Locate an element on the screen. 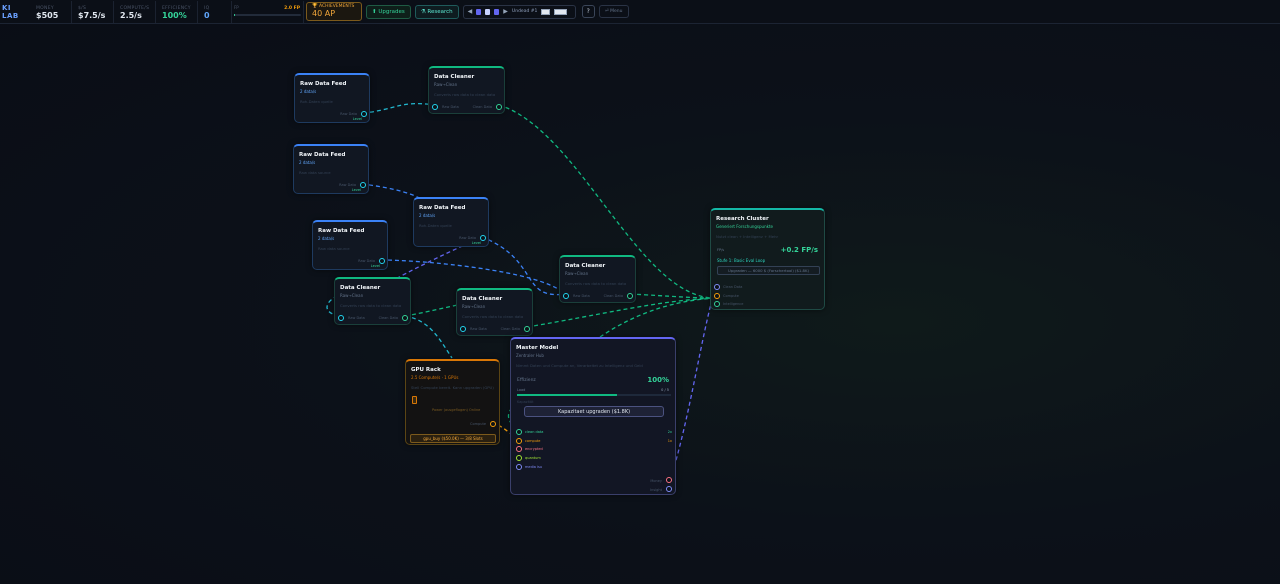  node-title: GPU Rack is located at coordinates (426, 370).